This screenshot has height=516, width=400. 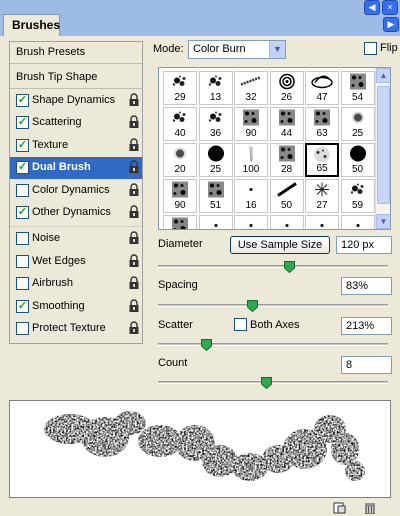 I want to click on mode-value: Color Burn, so click(x=219, y=49).